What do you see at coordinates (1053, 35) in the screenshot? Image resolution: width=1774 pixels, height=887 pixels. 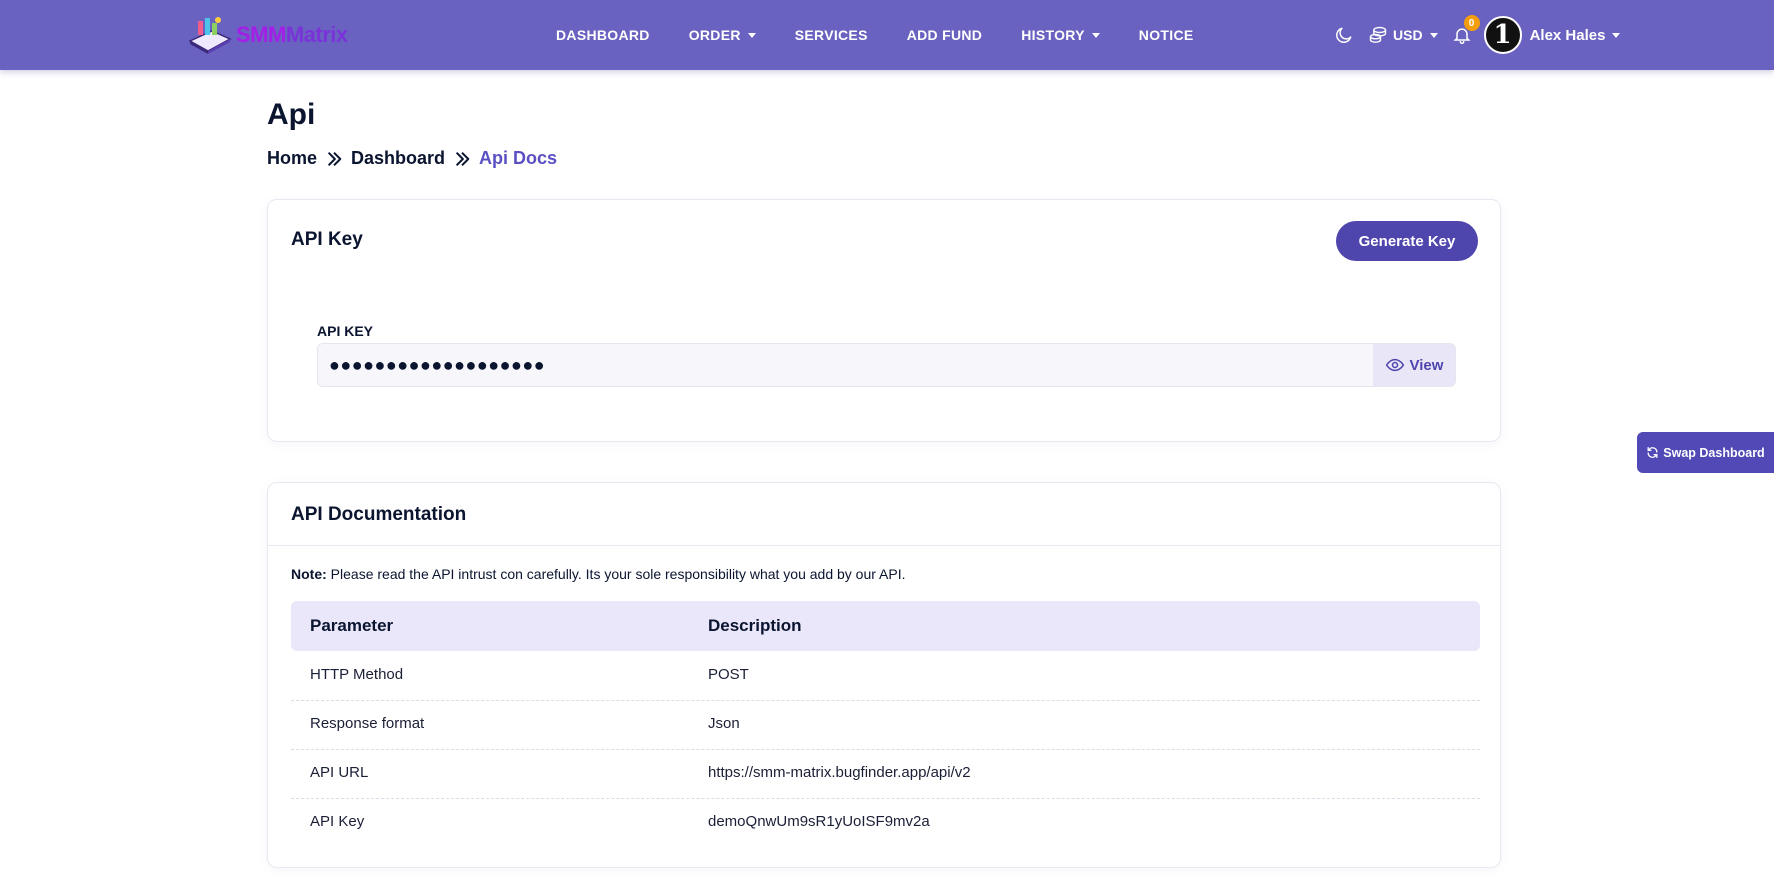 I see `nav-history-label: HISTORY` at bounding box center [1053, 35].